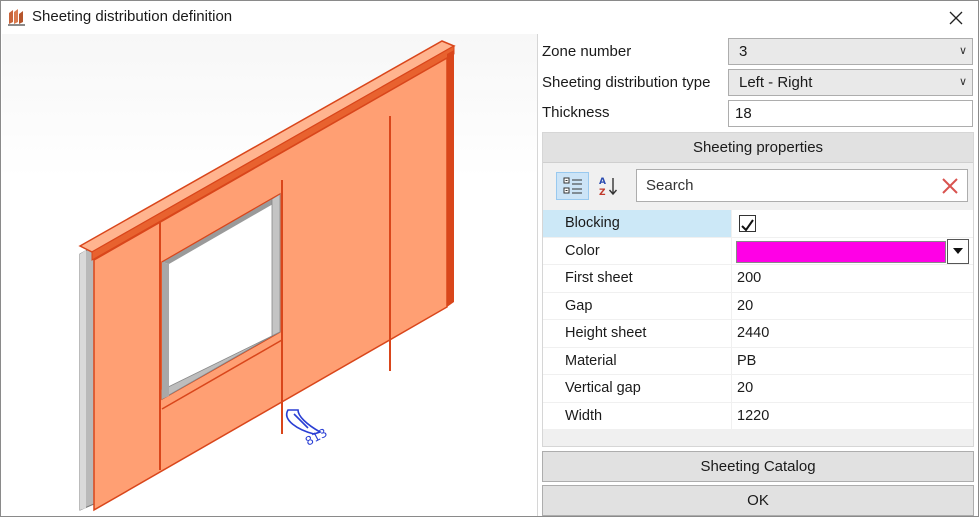 This screenshot has height=517, width=979. What do you see at coordinates (852, 361) in the screenshot?
I see `property-value: PB` at bounding box center [852, 361].